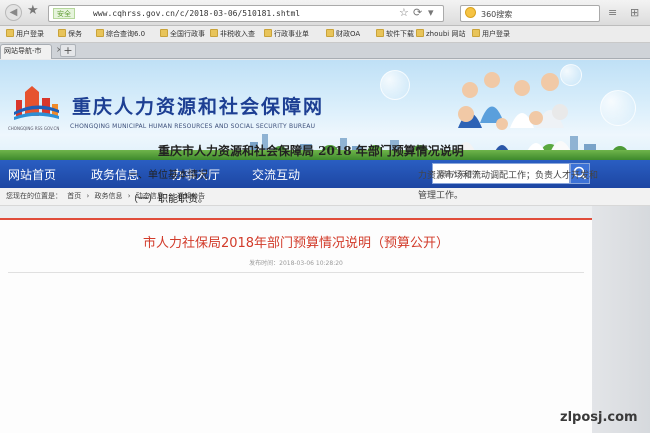 The height and width of the screenshot is (433, 650). Describe the element at coordinates (530, 13) in the screenshot. I see `browser-search-input: 360搜索` at that location.